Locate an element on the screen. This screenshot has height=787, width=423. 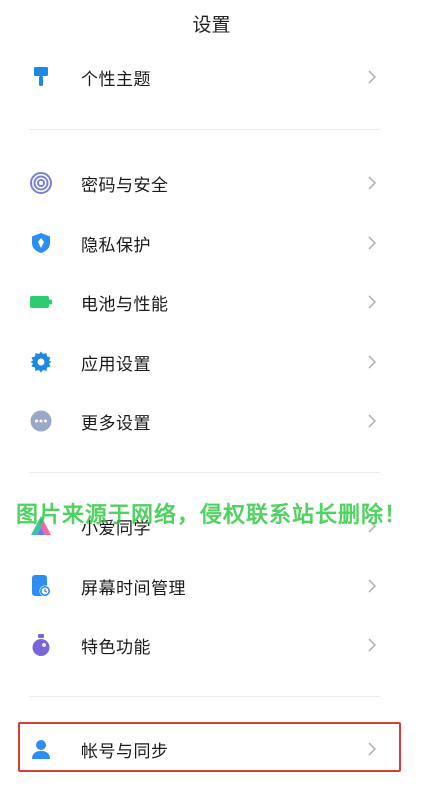
settings-item-label: 更多设置 is located at coordinates (116, 423).